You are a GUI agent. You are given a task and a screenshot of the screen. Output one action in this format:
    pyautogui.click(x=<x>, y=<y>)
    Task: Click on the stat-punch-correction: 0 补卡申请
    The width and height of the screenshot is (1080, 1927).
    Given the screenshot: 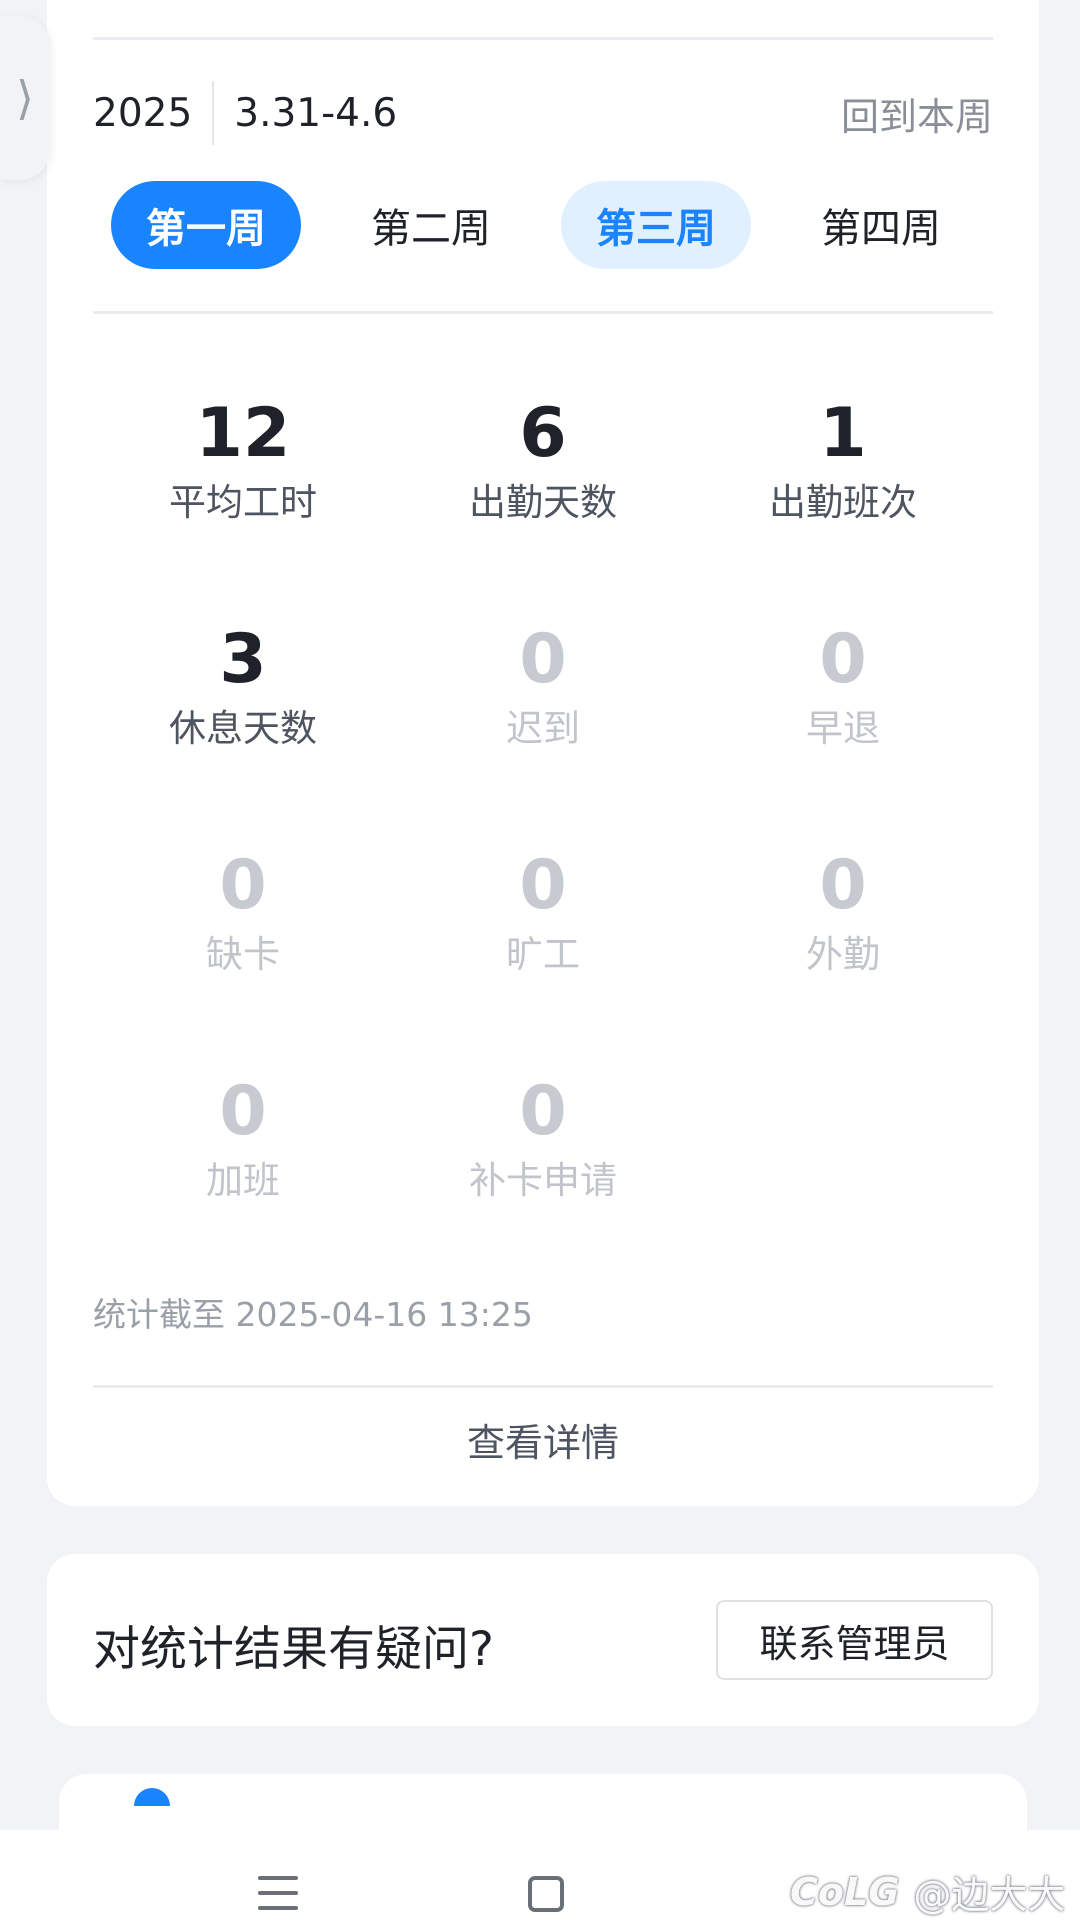 What is the action you would take?
    pyautogui.click(x=543, y=1152)
    